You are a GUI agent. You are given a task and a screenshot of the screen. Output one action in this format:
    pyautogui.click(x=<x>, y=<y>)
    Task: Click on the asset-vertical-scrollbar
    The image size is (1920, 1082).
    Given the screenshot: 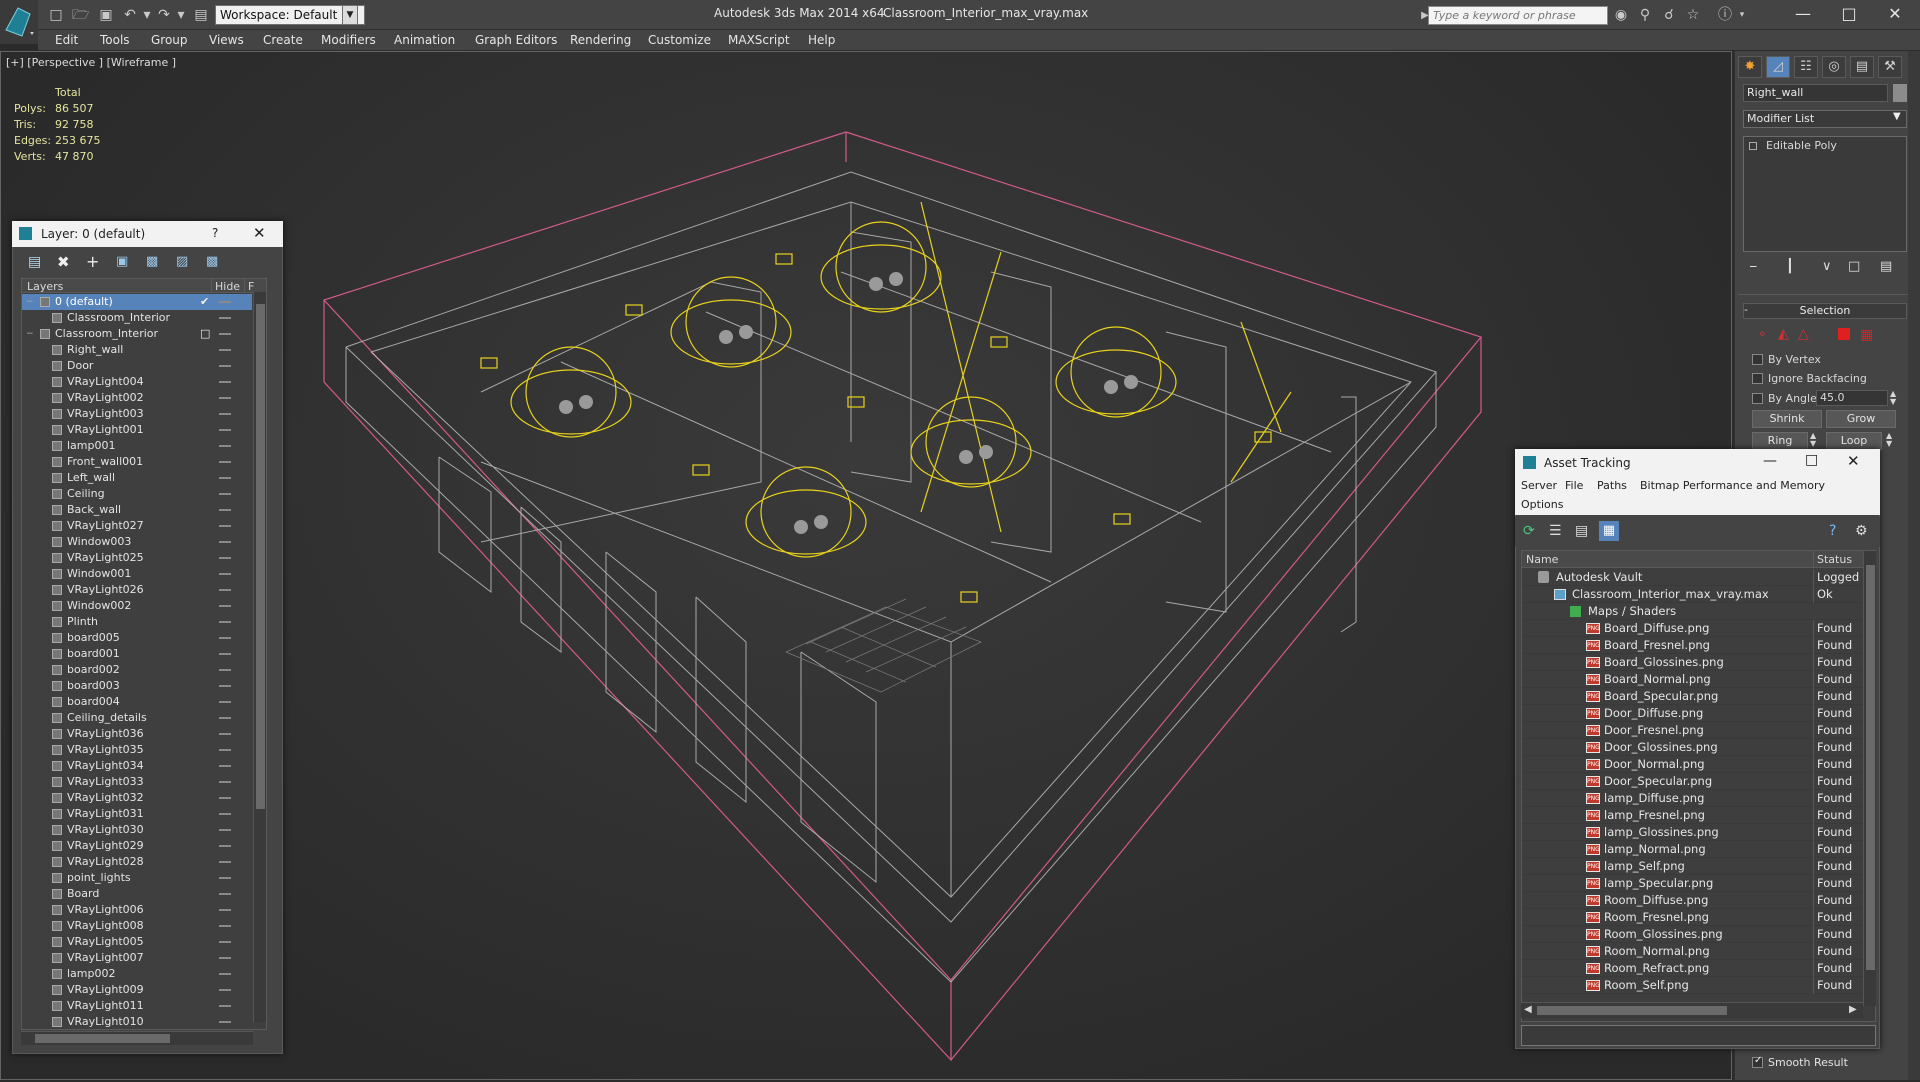 What is the action you would take?
    pyautogui.click(x=1869, y=778)
    